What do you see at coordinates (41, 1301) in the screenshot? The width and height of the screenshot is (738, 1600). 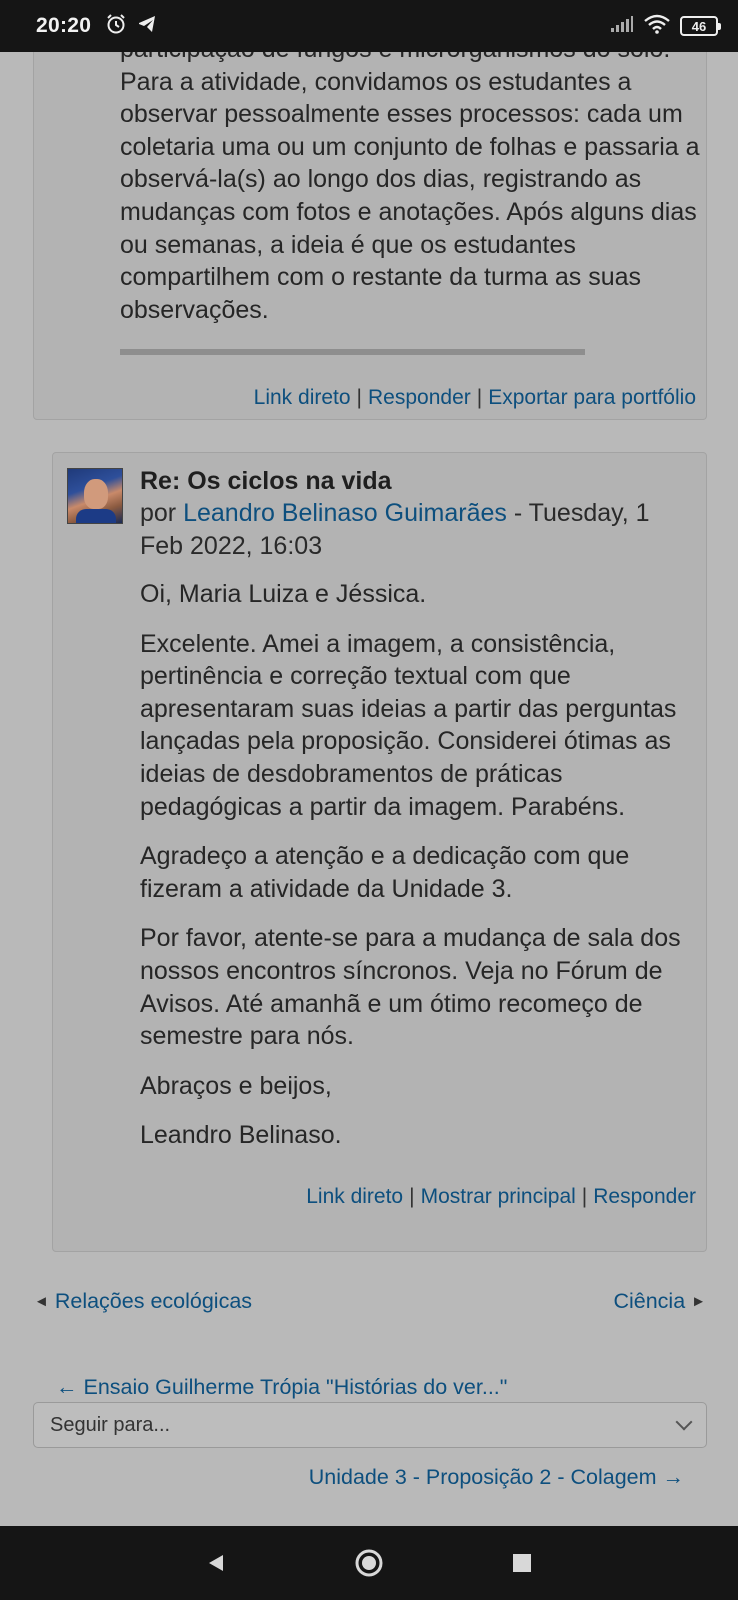 I see `left-triangle-icon: ◄` at bounding box center [41, 1301].